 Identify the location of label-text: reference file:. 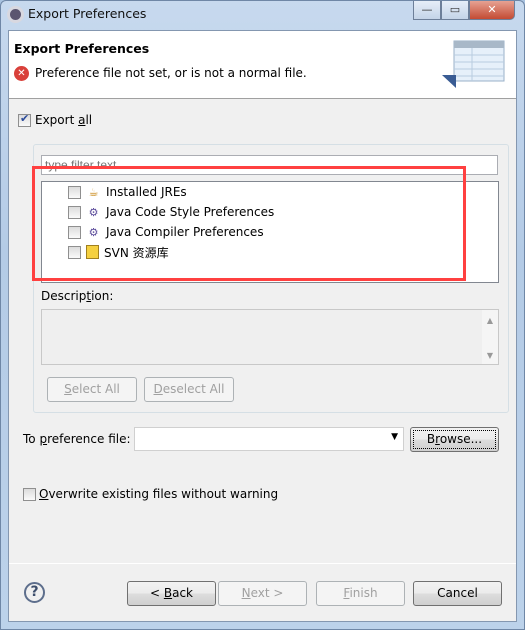
(89, 439).